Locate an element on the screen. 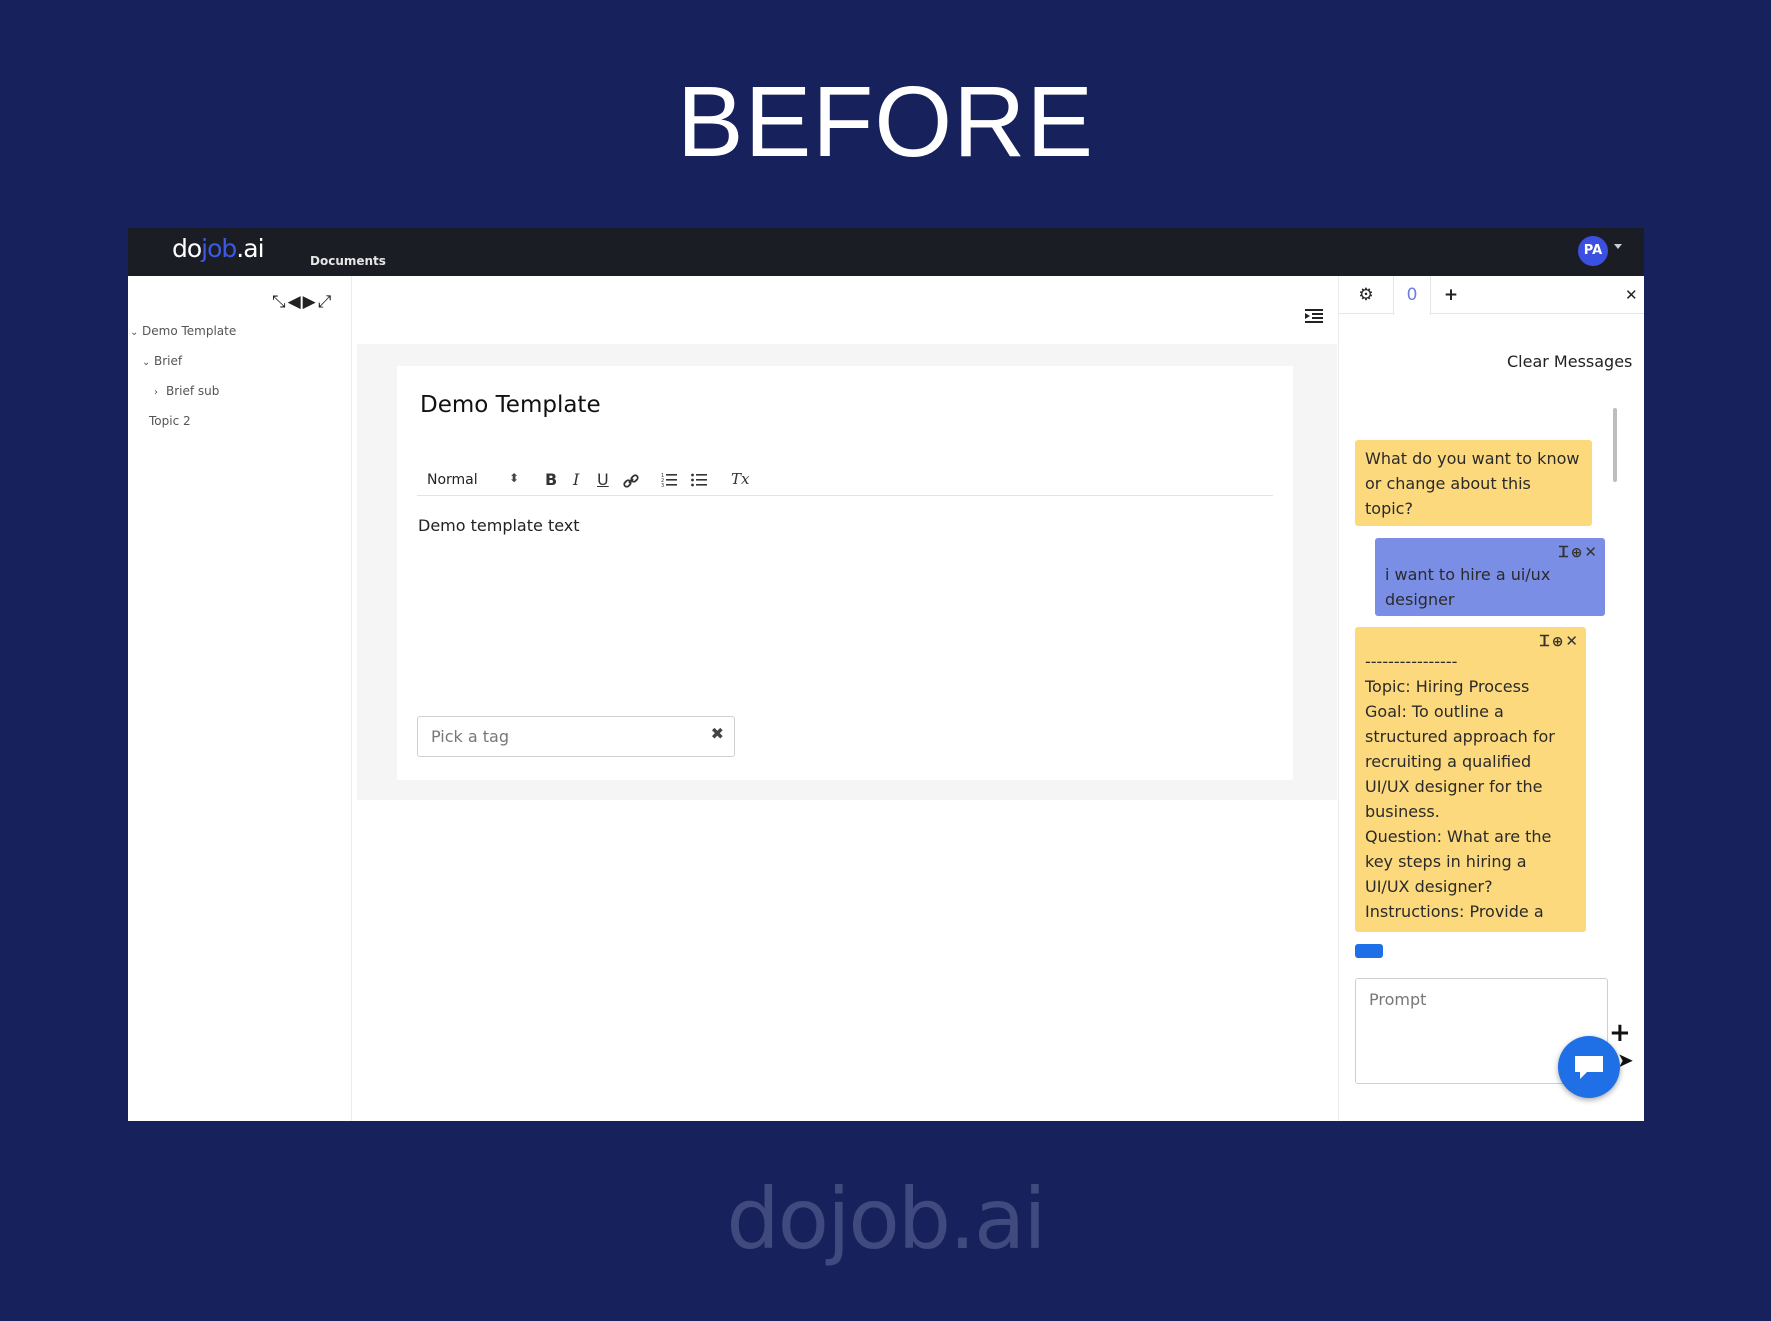  format-select: Normal is located at coordinates (452, 480).